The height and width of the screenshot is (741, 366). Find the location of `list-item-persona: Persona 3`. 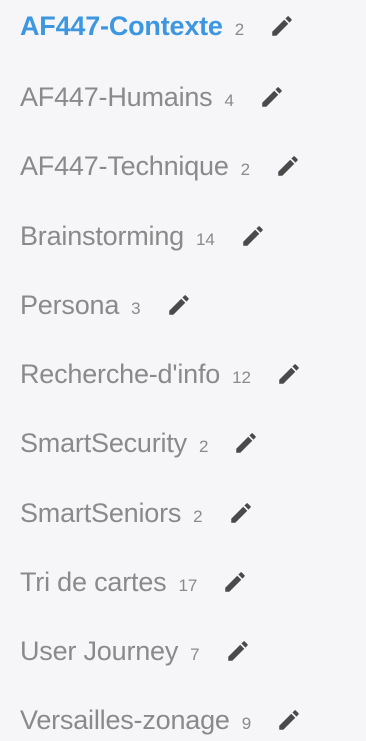

list-item-persona: Persona 3 is located at coordinates (106, 305).